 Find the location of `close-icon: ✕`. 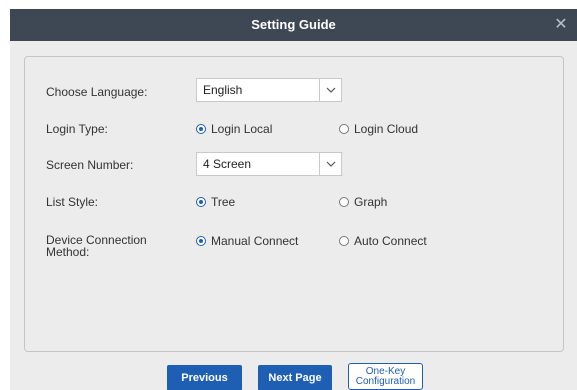

close-icon: ✕ is located at coordinates (561, 25).